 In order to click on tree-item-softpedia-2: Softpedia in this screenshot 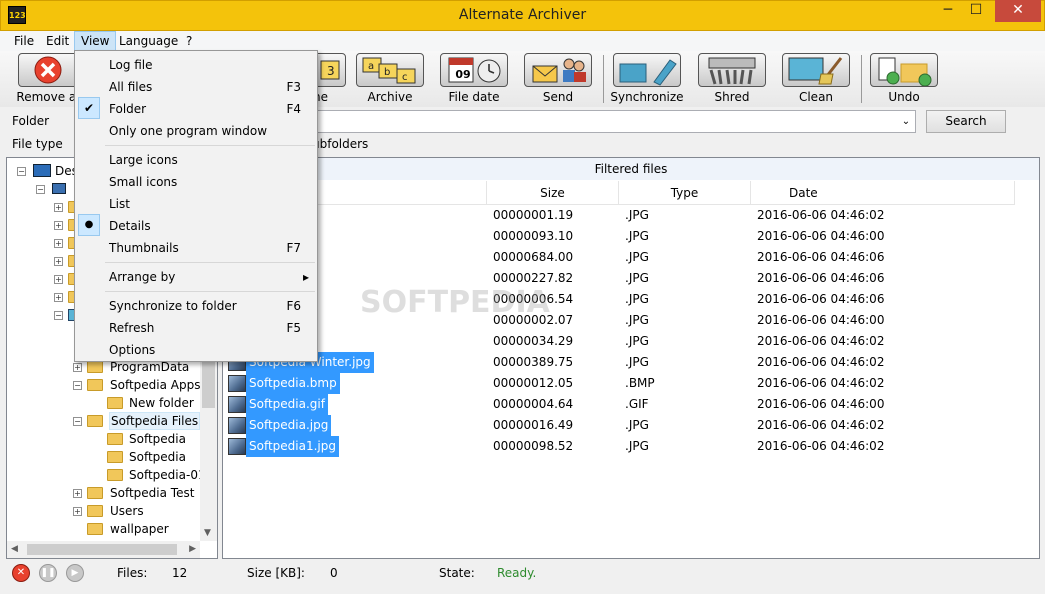, I will do `click(148, 457)`.